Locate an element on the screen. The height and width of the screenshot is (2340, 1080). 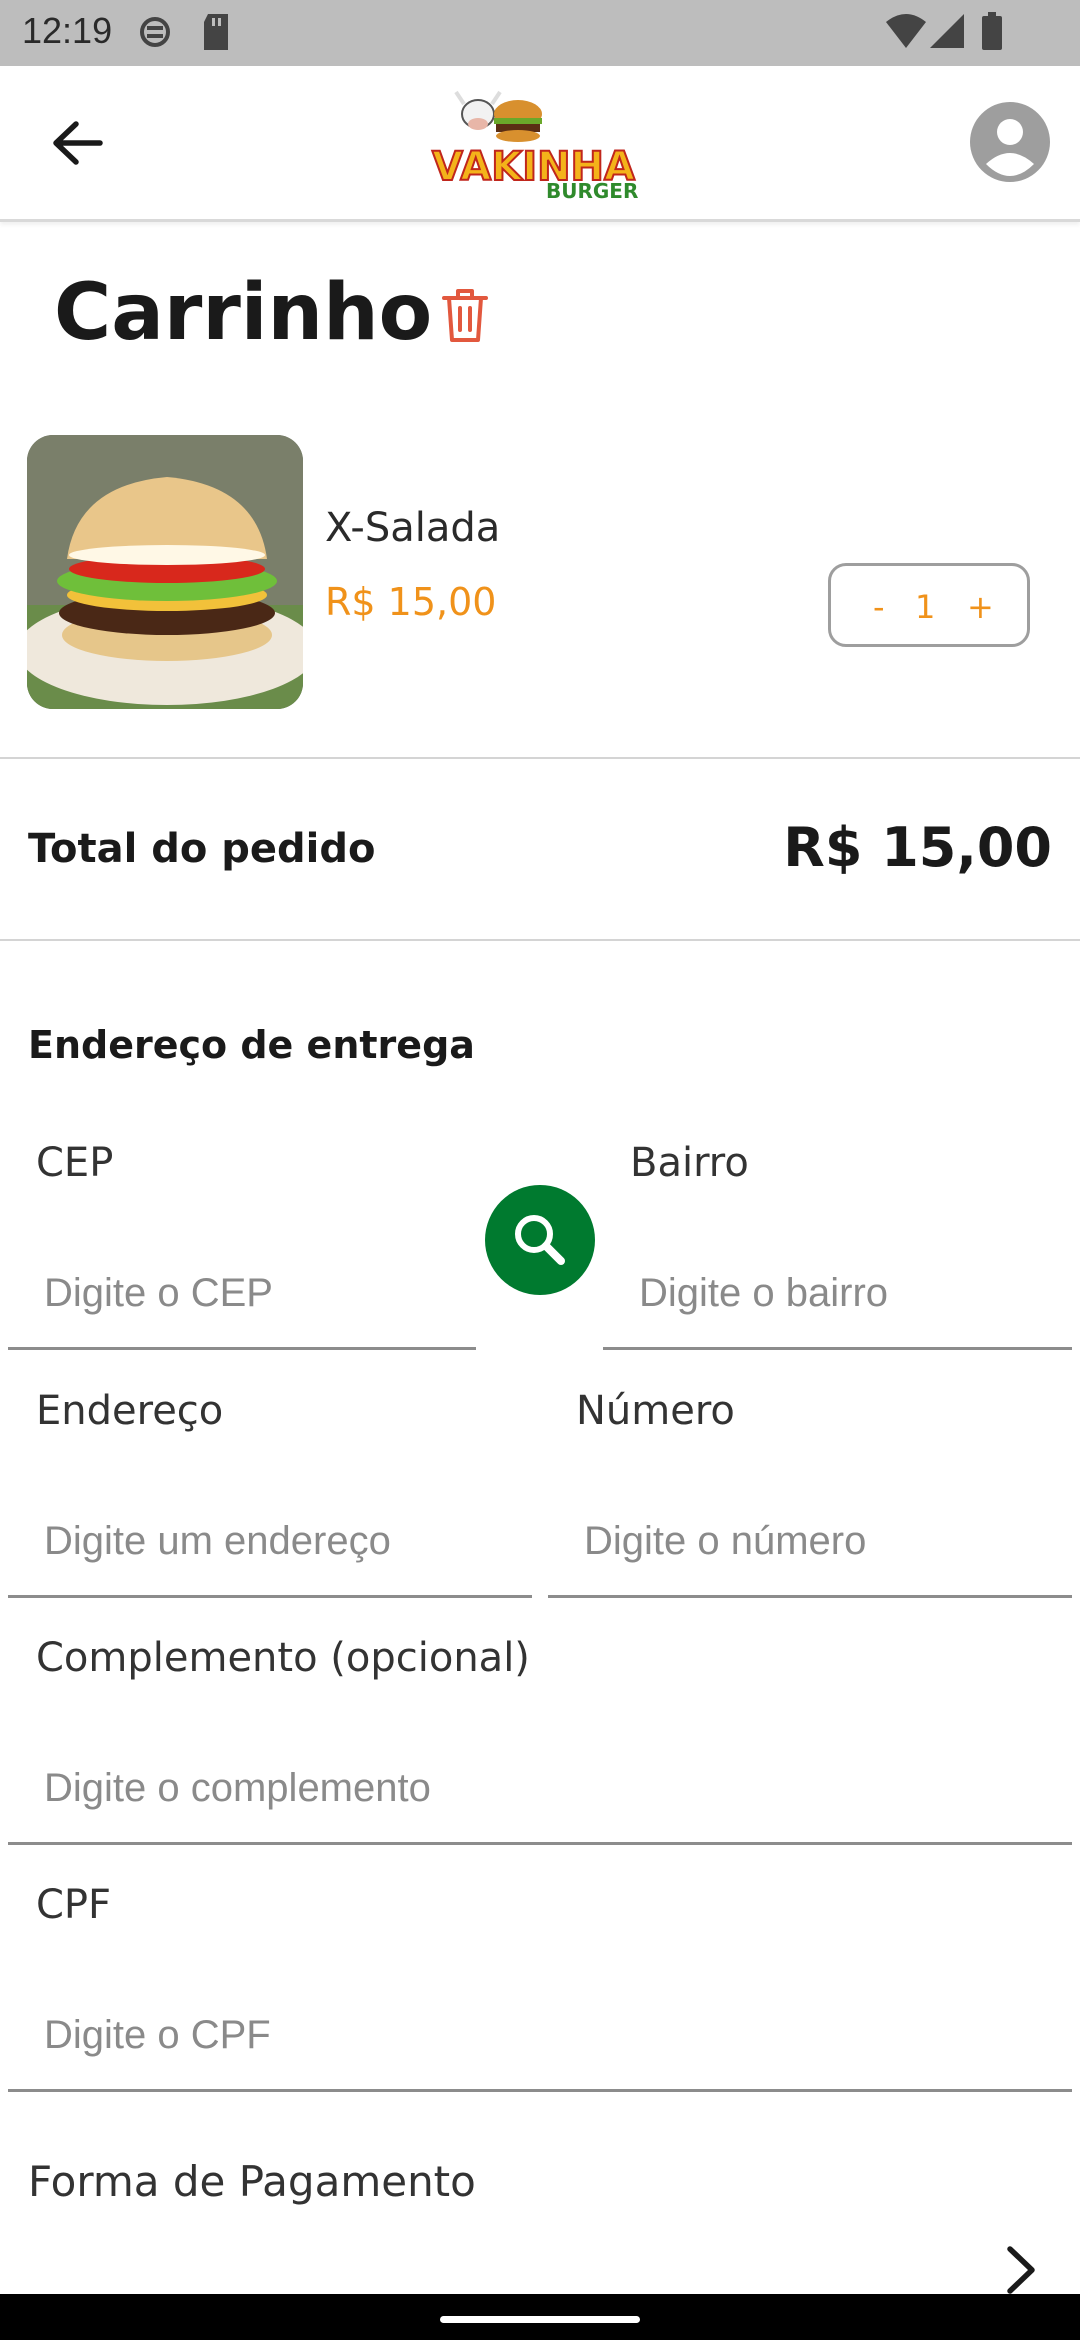
sd-card-icon is located at coordinates (216, 34).